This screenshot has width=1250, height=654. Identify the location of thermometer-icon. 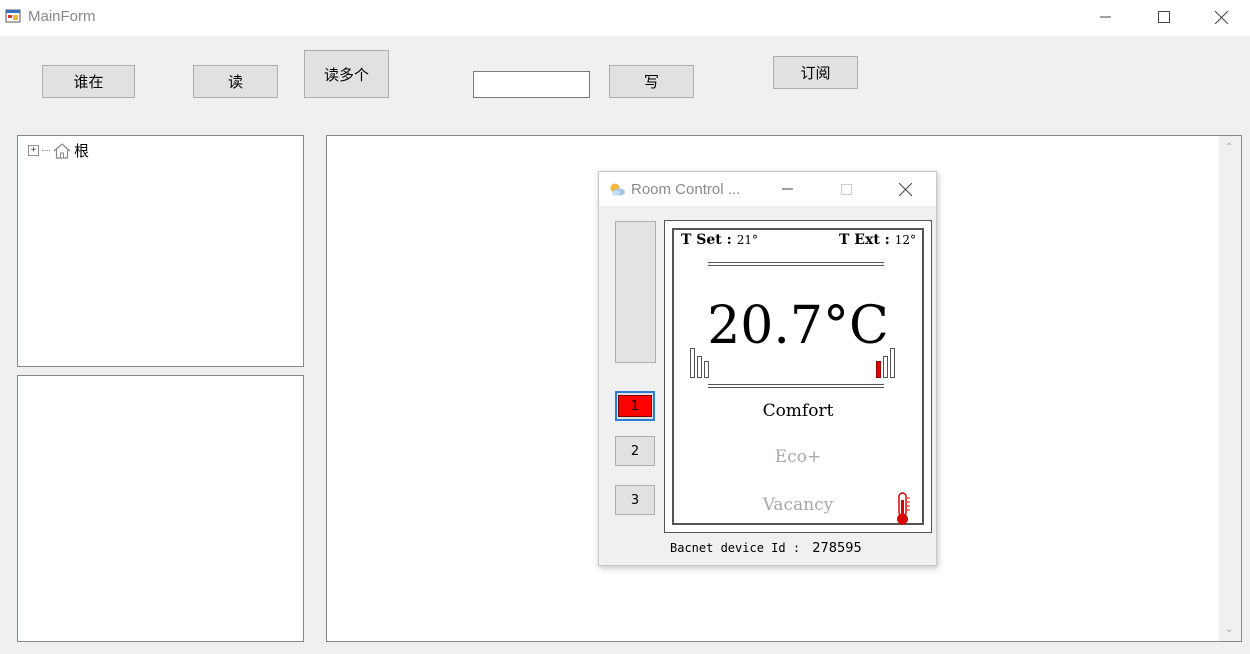
(903, 508).